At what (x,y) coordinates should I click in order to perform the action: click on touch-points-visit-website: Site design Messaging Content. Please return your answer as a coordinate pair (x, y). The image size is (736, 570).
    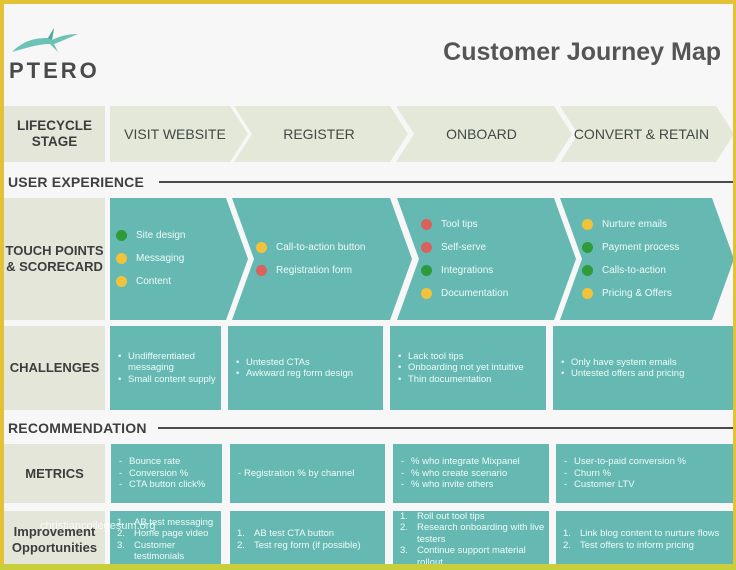
    Looking at the image, I should click on (150, 258).